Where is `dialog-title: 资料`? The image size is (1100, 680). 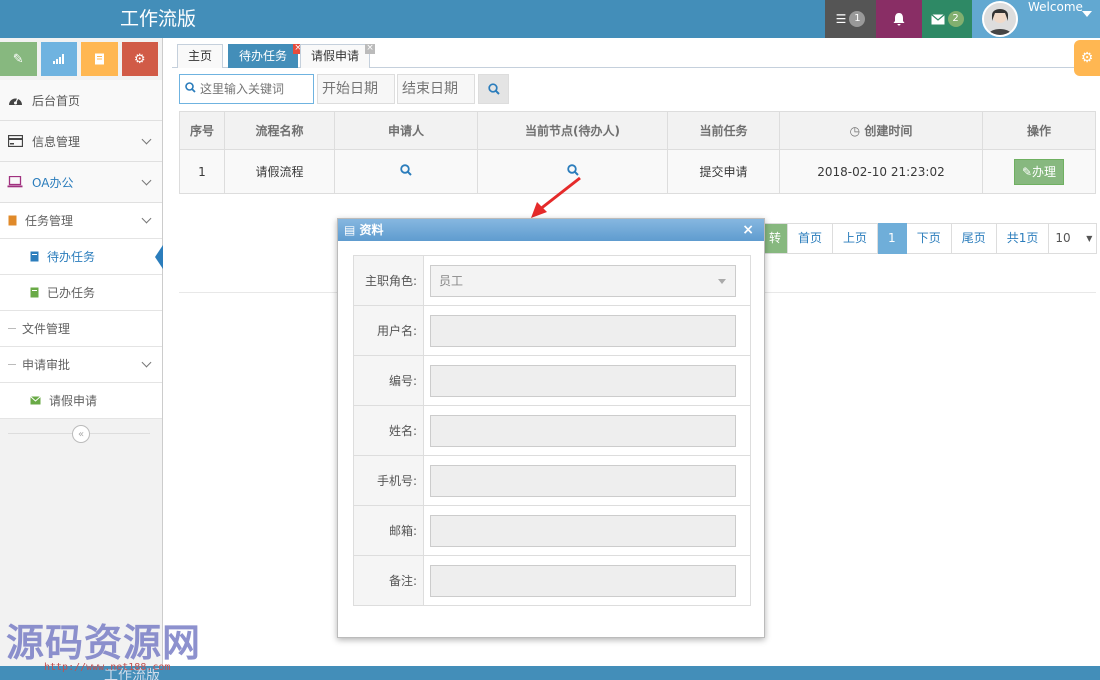 dialog-title: 资料 is located at coordinates (371, 230).